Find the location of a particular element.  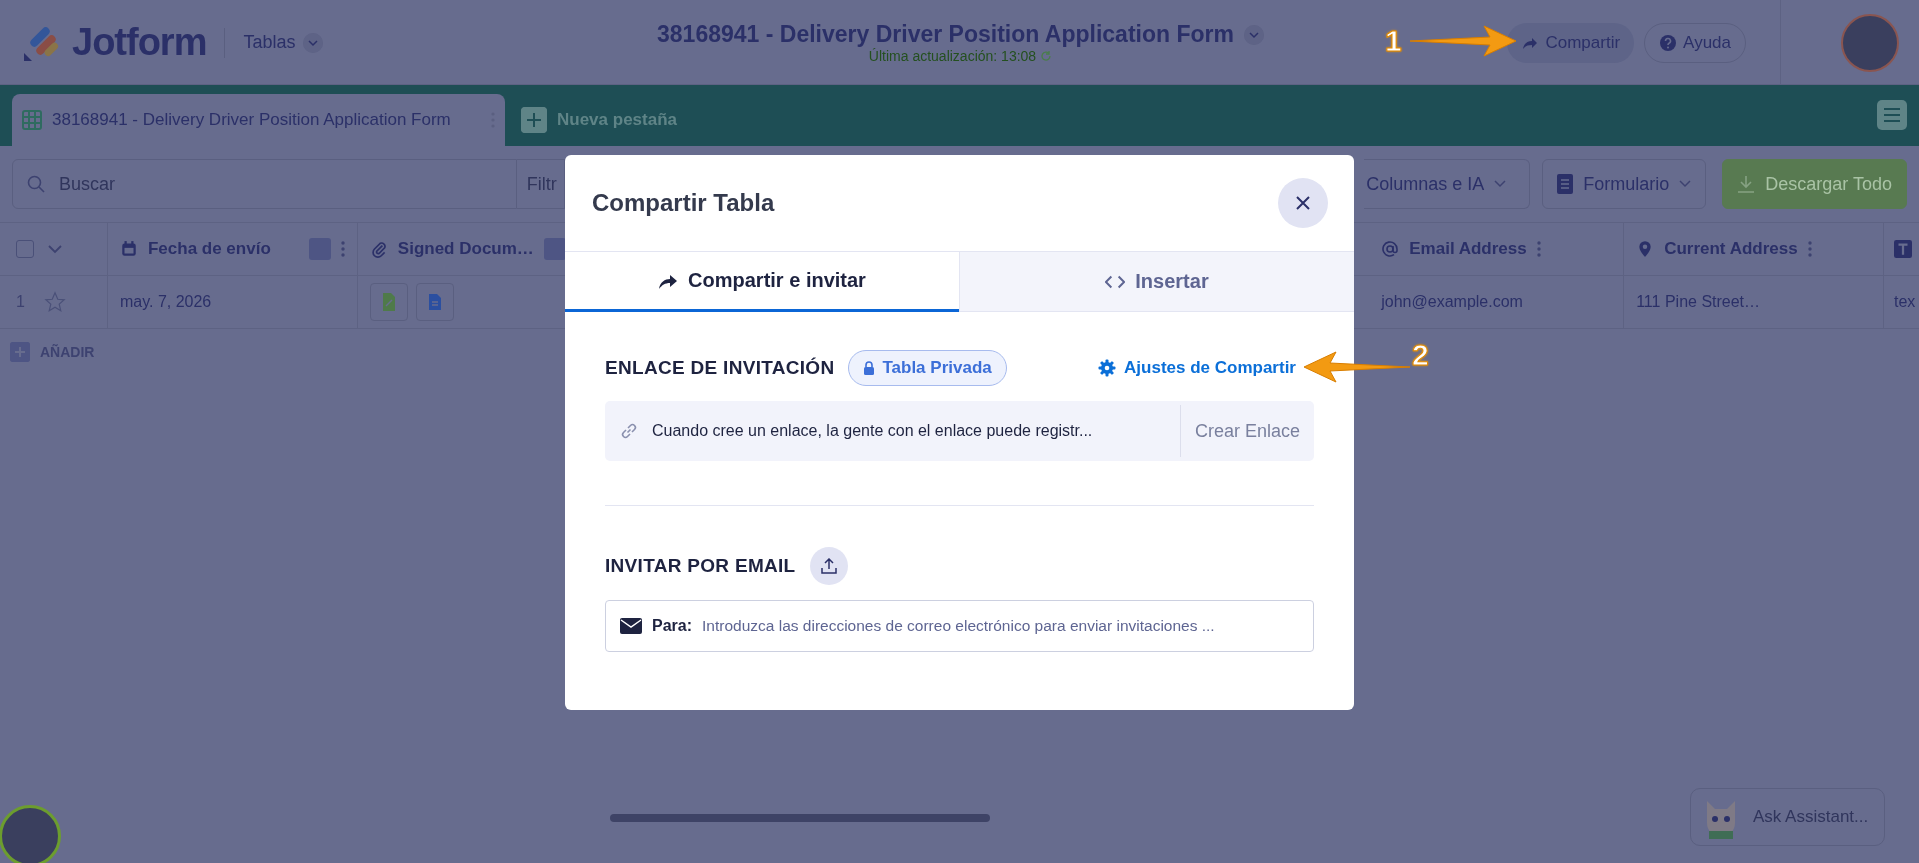

document-edit-icon is located at coordinates (388, 302).